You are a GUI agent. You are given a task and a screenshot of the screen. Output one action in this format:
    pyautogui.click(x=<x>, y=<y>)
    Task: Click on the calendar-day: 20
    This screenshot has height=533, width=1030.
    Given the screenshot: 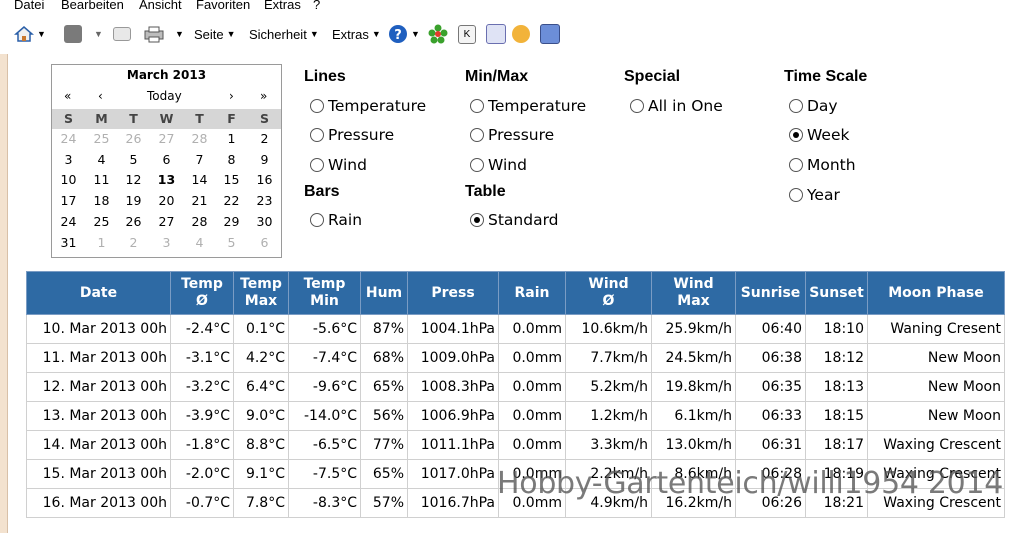 What is the action you would take?
    pyautogui.click(x=166, y=201)
    